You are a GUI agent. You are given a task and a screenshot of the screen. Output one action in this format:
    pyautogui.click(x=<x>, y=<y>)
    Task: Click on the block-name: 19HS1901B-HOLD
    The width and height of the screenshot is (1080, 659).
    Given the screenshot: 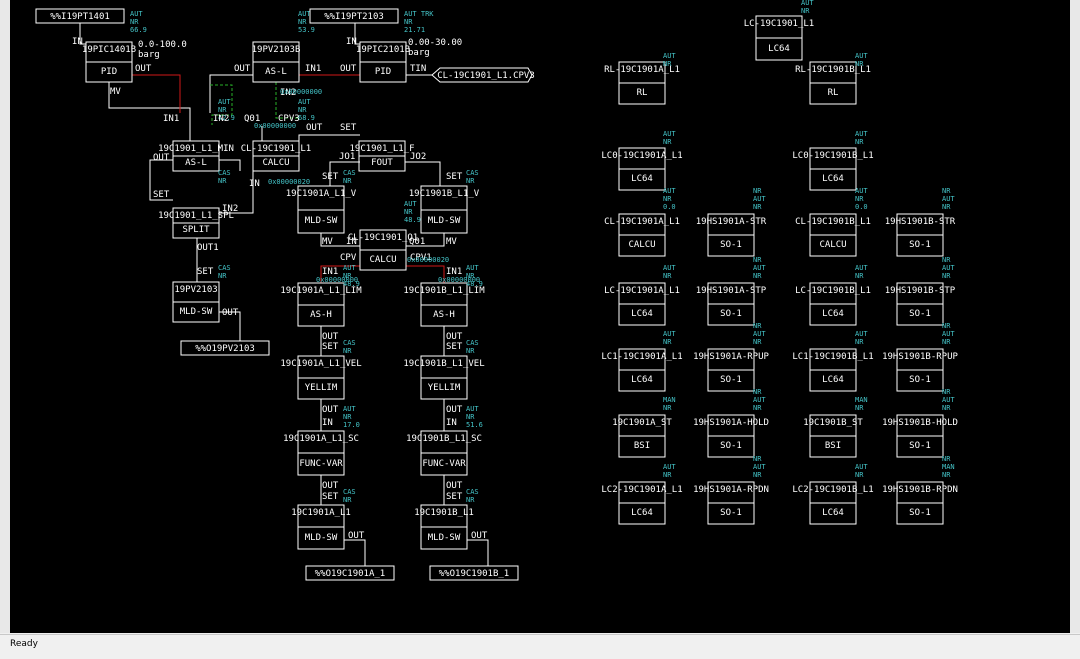 What is the action you would take?
    pyautogui.click(x=920, y=423)
    